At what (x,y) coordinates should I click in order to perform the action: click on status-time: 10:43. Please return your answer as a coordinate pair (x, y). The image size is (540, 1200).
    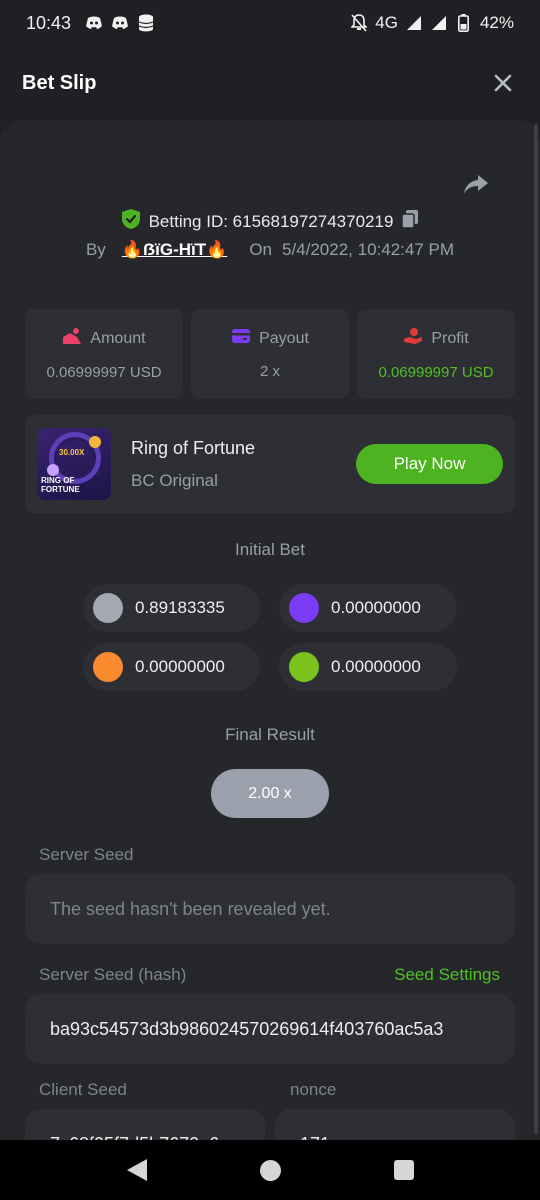
    Looking at the image, I should click on (49, 22).